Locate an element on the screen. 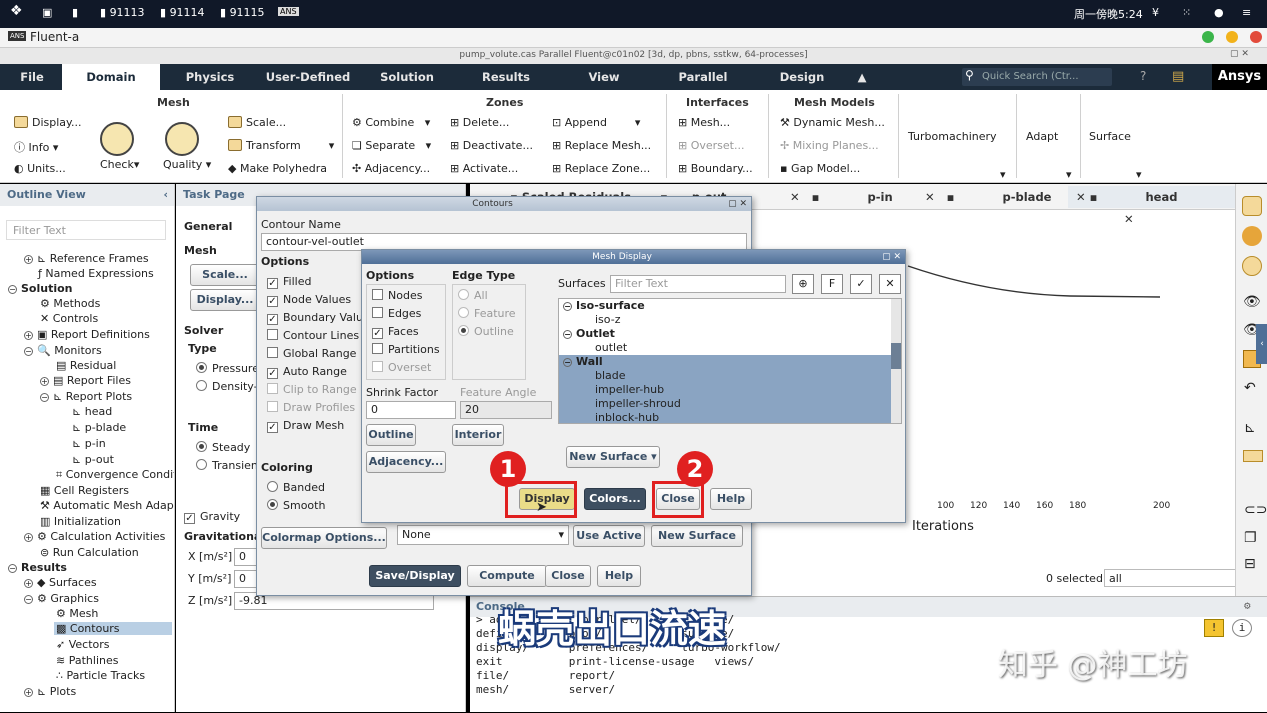 This screenshot has height=713, width=1267. tree-initialization: ▥ Initialization is located at coordinates (80, 521).